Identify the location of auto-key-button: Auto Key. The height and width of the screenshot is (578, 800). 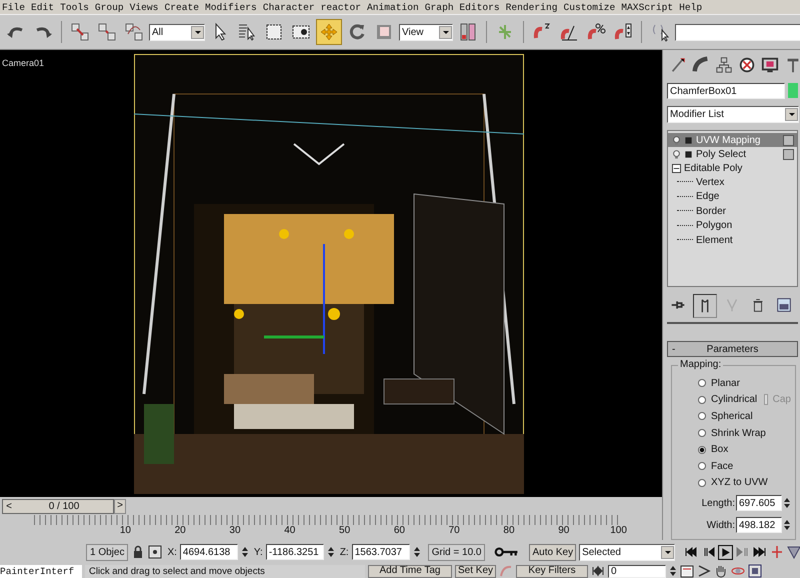
(552, 552).